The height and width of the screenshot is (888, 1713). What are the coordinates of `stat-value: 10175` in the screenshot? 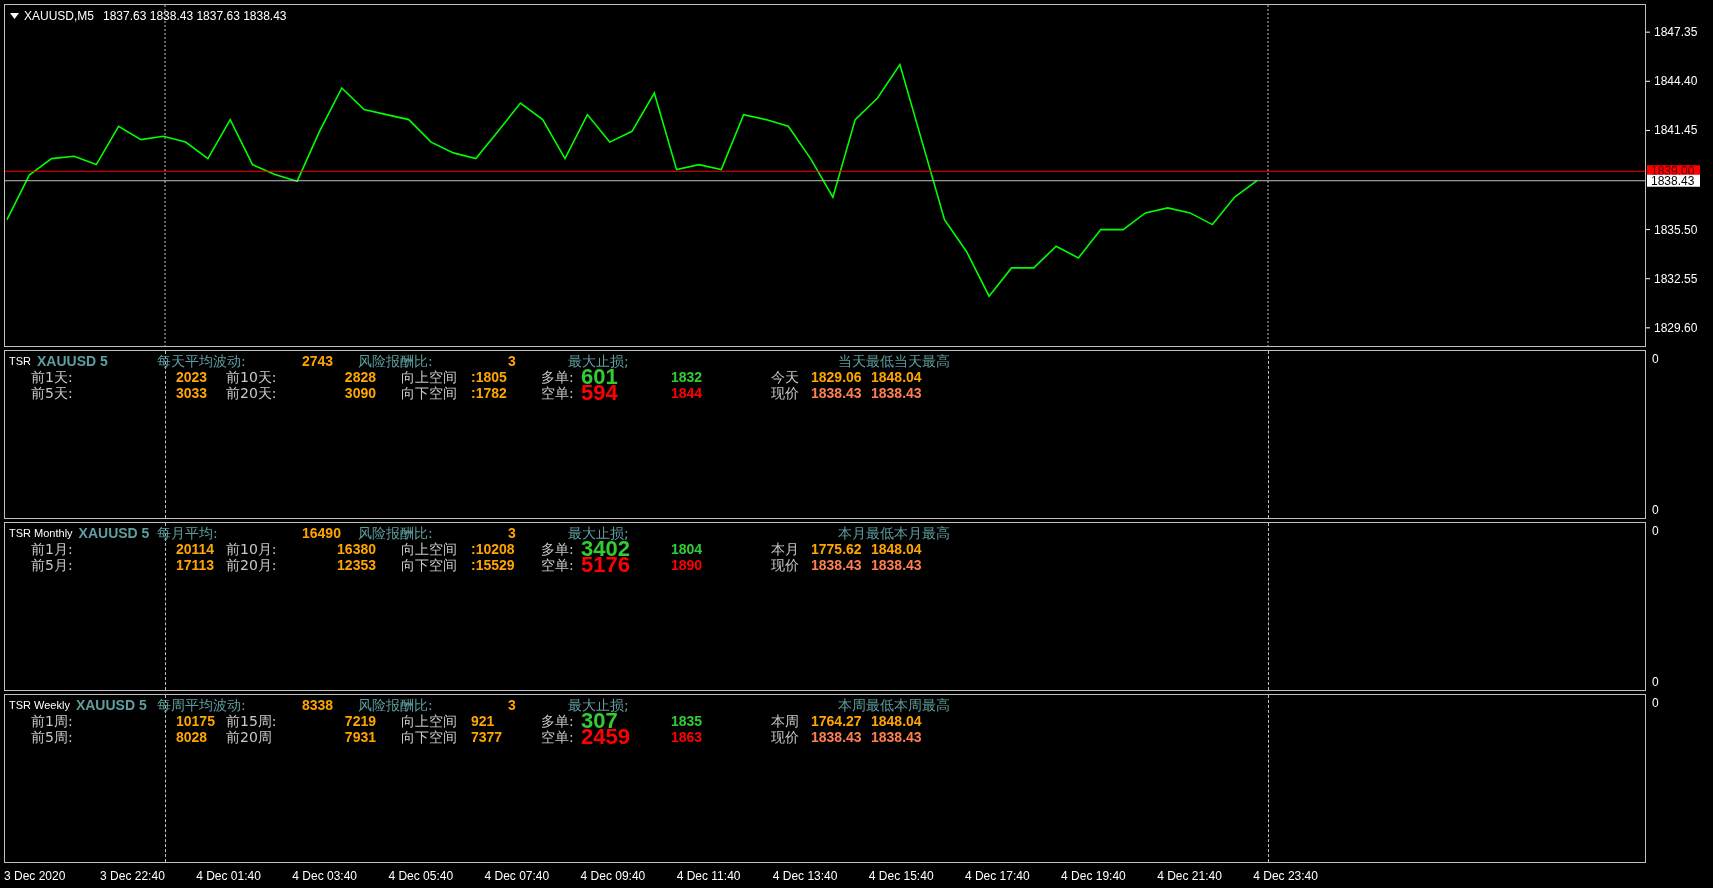 It's located at (195, 721).